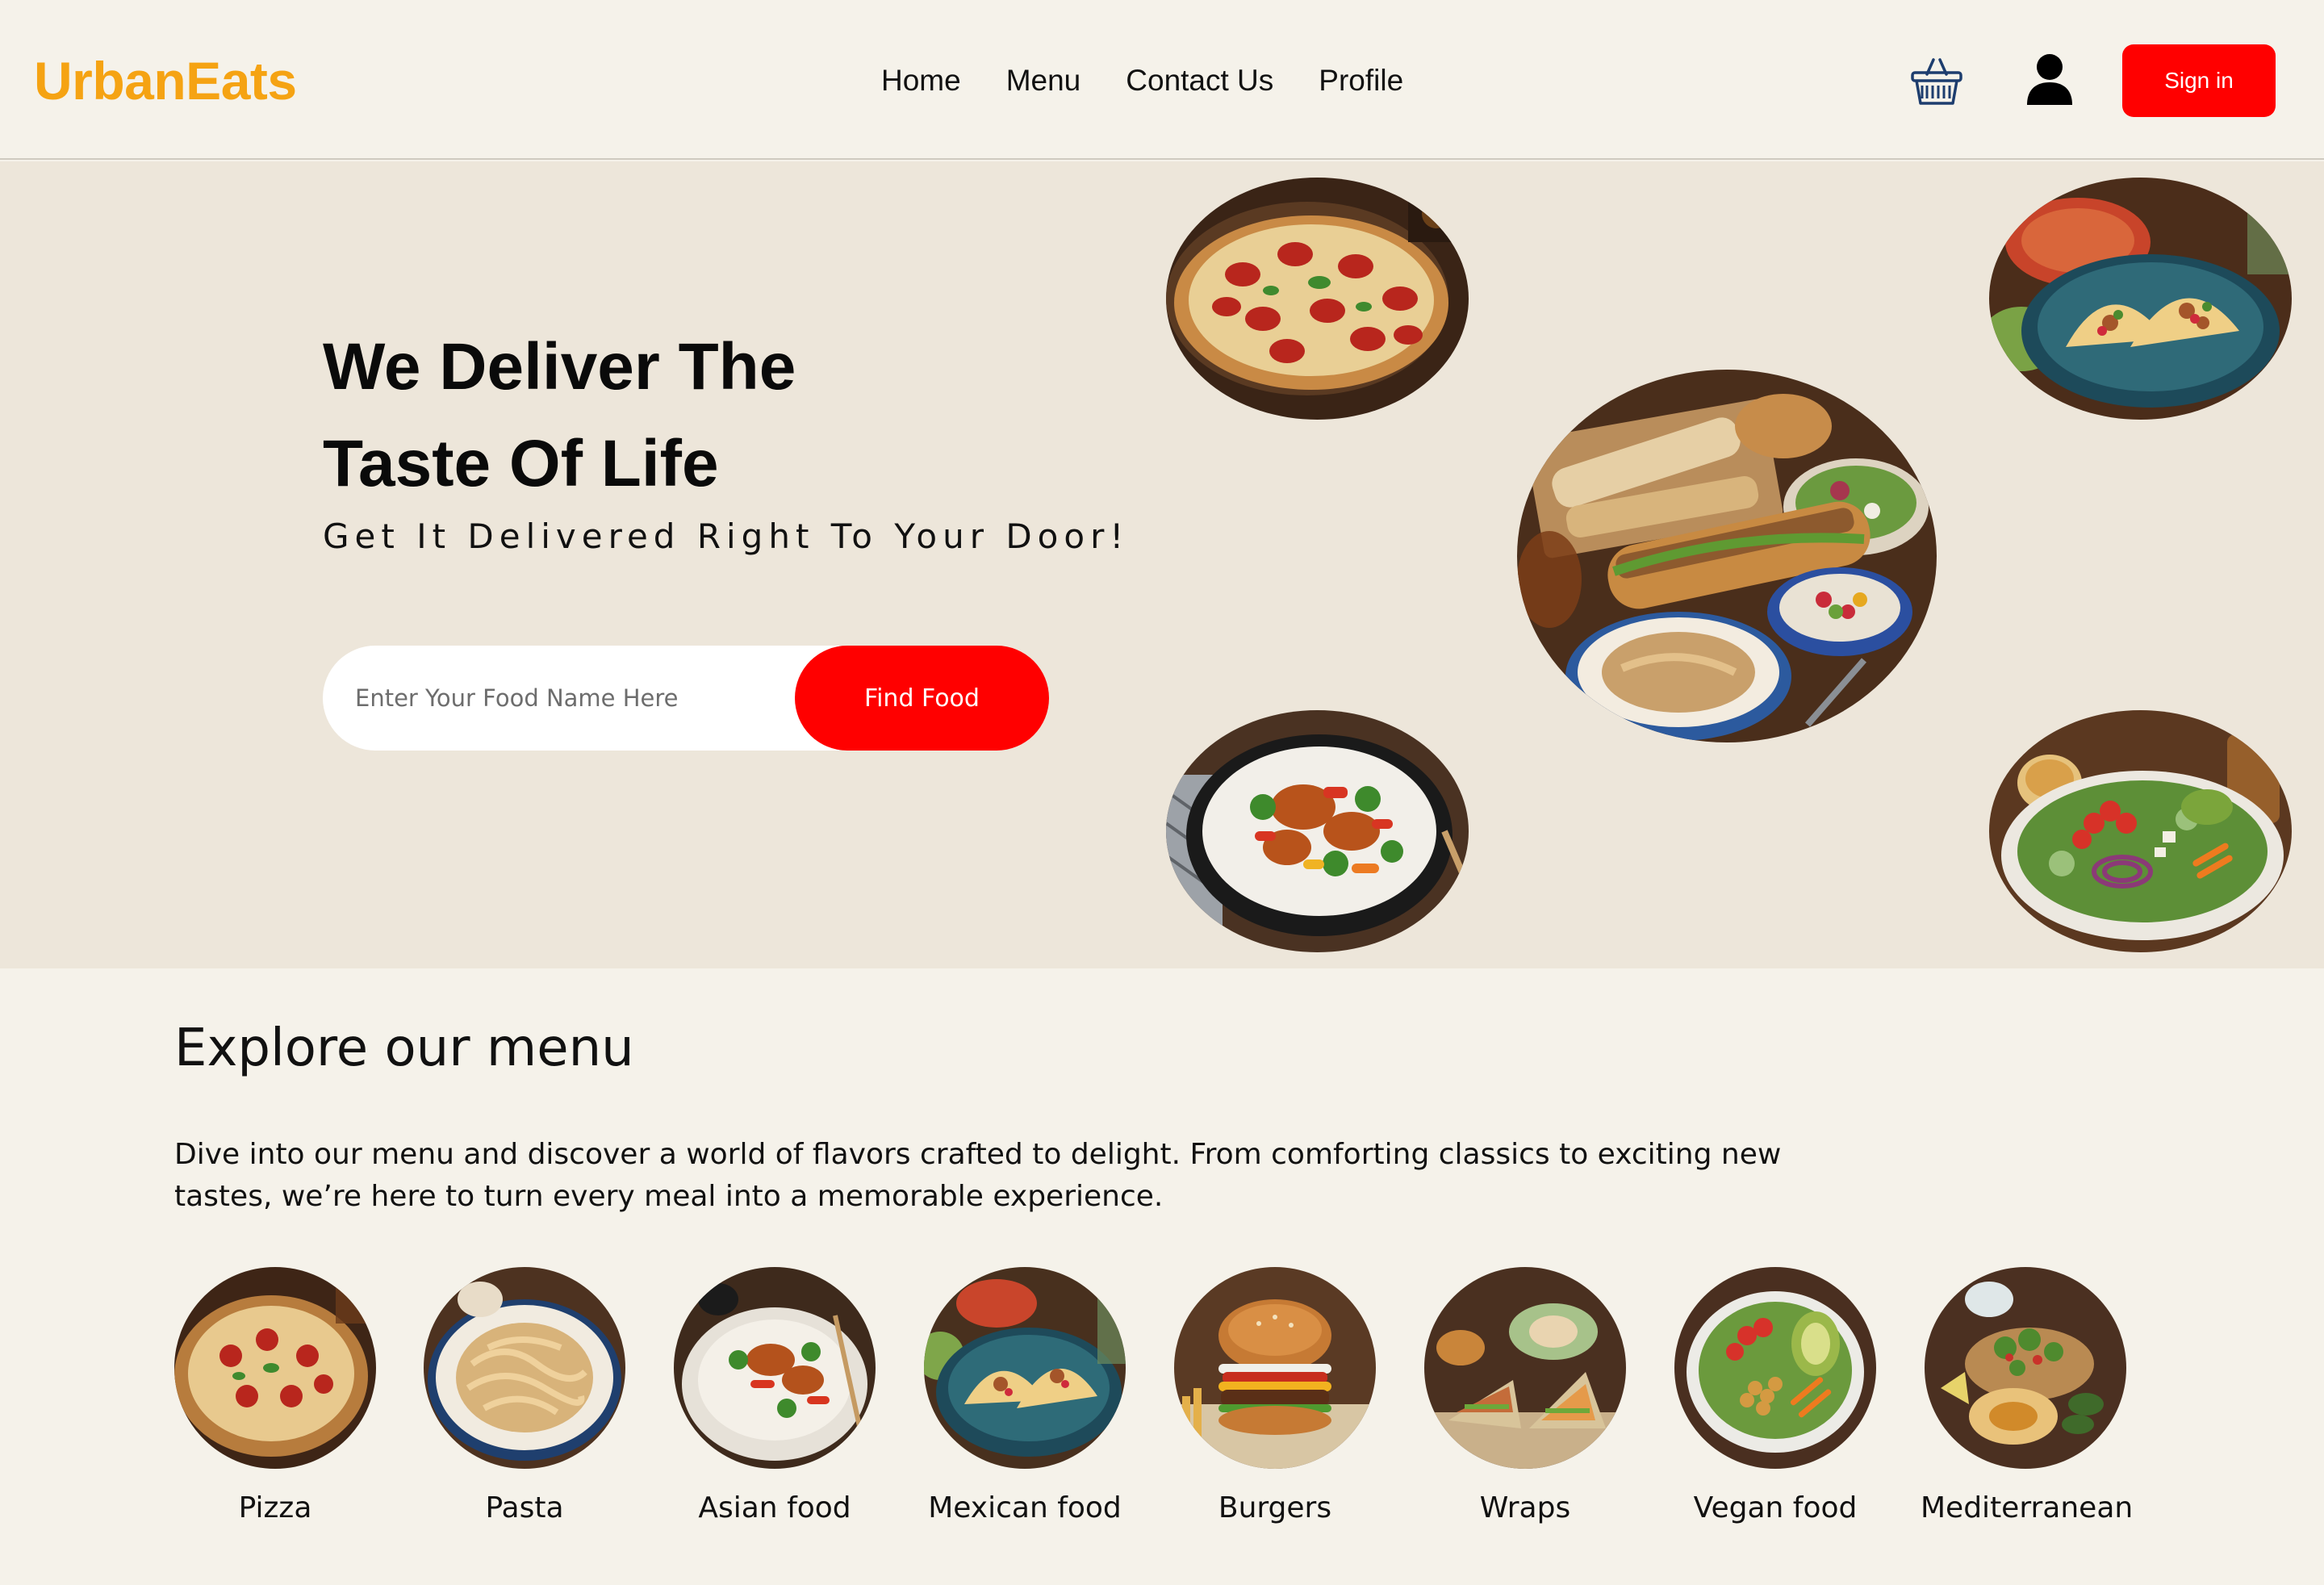 This screenshot has width=2324, height=1585. Describe the element at coordinates (521, 464) in the screenshot. I see `hero-title-line-2: Taste Of Life` at that location.